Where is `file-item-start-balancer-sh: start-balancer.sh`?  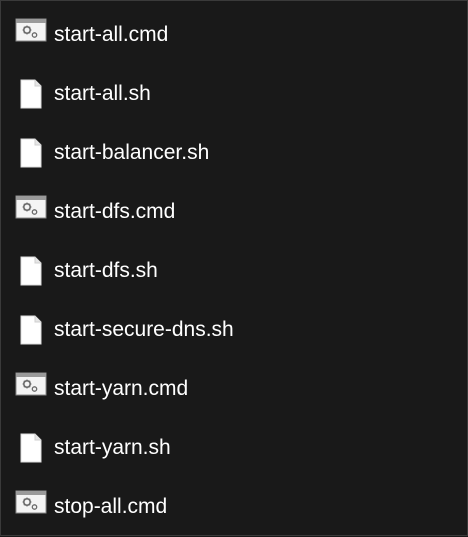 file-item-start-balancer-sh: start-balancer.sh is located at coordinates (234, 153).